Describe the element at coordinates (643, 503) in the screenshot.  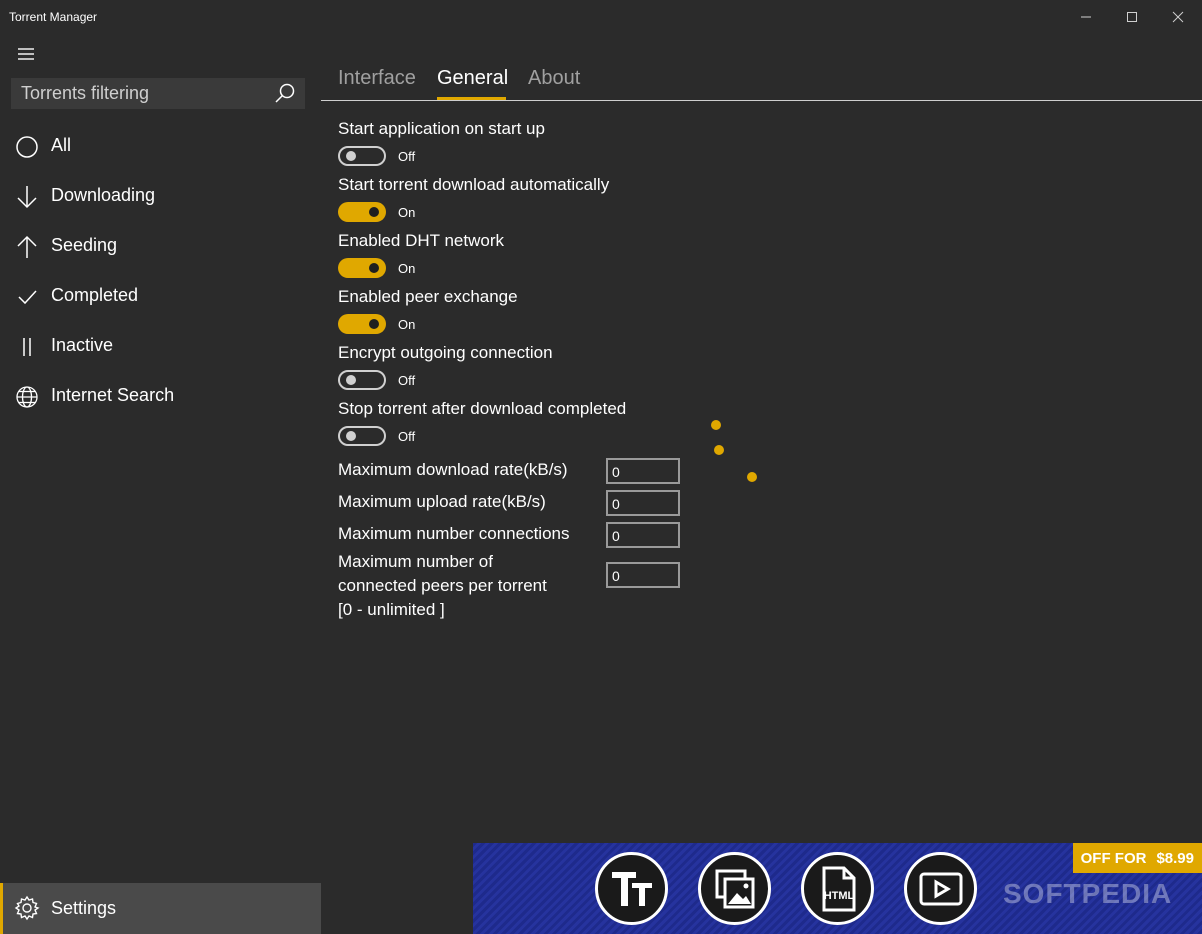
I see `max-upload-rate-input: 0` at that location.